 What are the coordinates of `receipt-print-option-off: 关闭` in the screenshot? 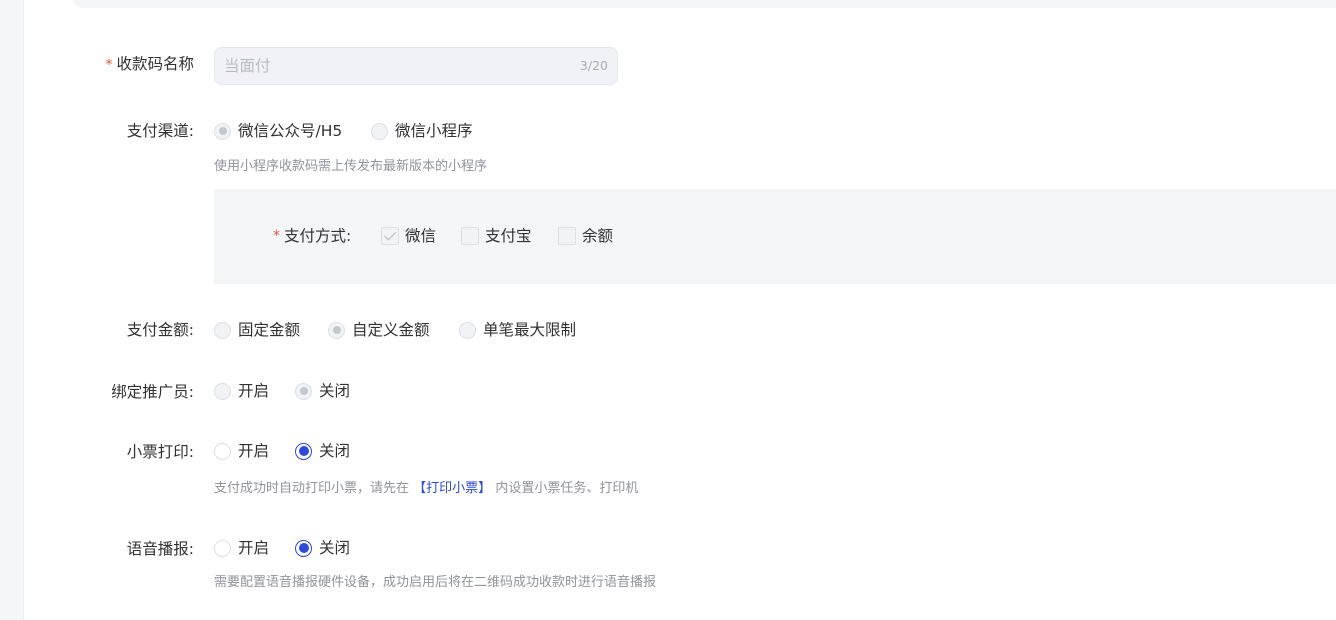 It's located at (322, 451).